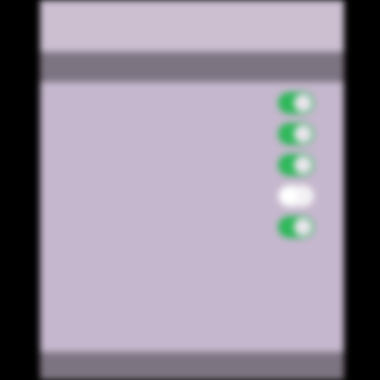  I want to click on navigation-bar, so click(192, 25).